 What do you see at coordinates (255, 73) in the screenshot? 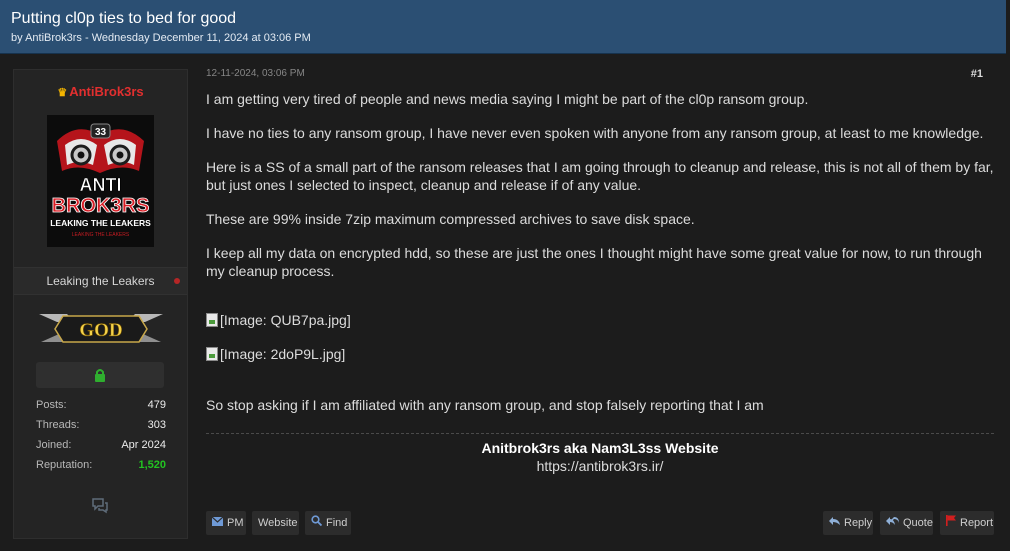
I see `post-date: 12-11-2024, 03:06 PM` at bounding box center [255, 73].